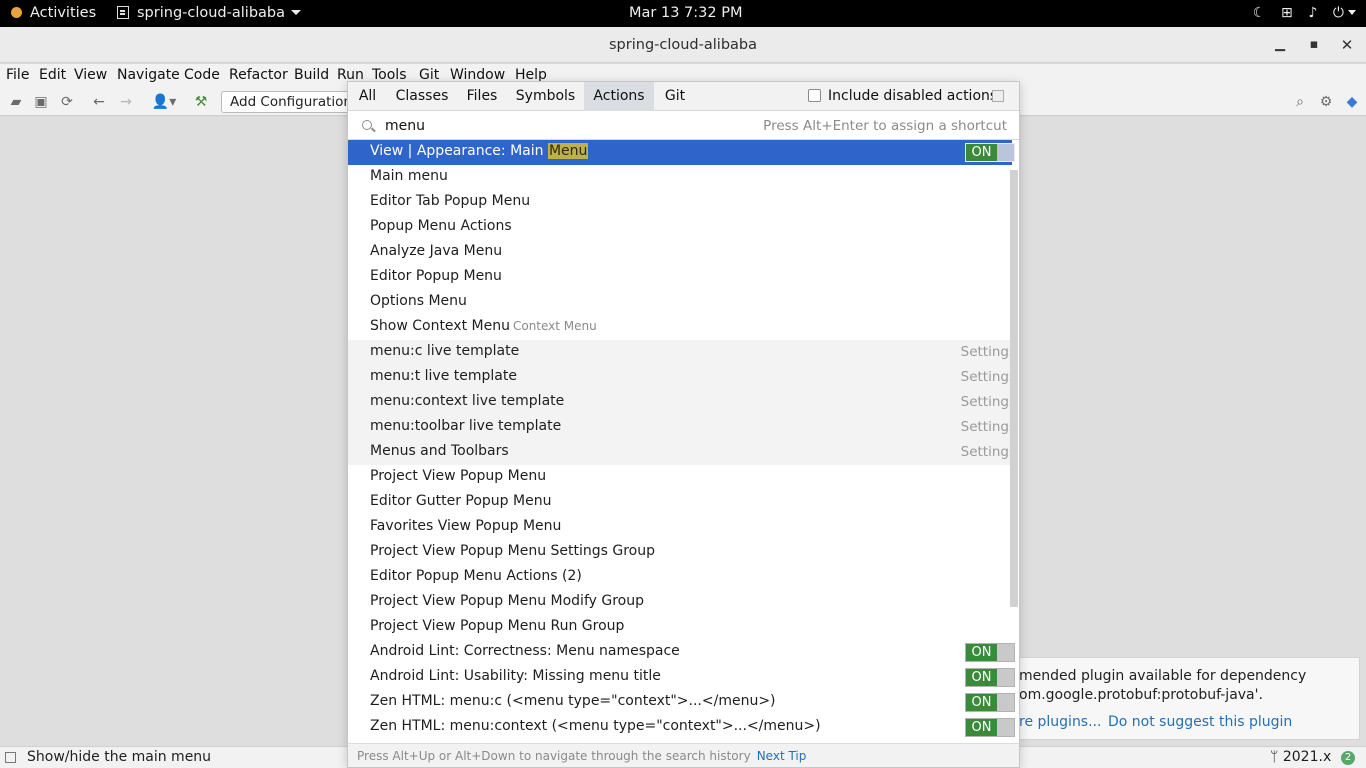 Image resolution: width=1366 pixels, height=768 pixels. I want to click on sync-icon: ⟳, so click(67, 102).